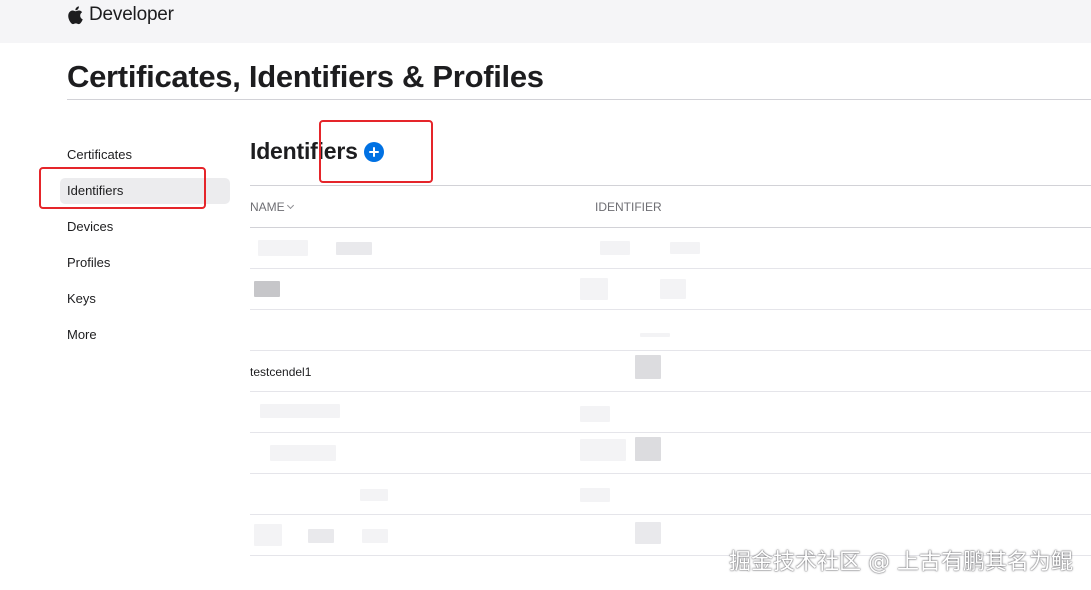 This screenshot has width=1091, height=590. I want to click on page-title: Certificates, Identifiers & Profiles, so click(305, 76).